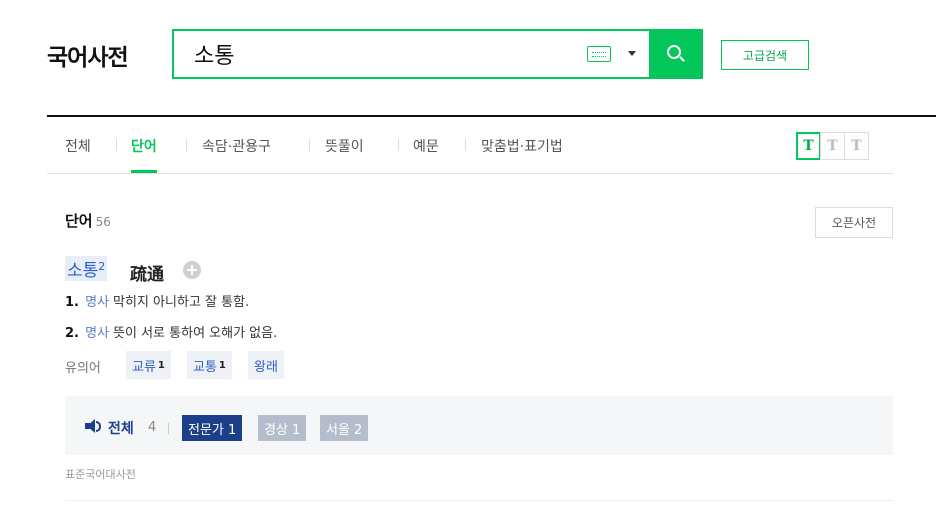 This screenshot has width=936, height=517. I want to click on search-input, so click(374, 54).